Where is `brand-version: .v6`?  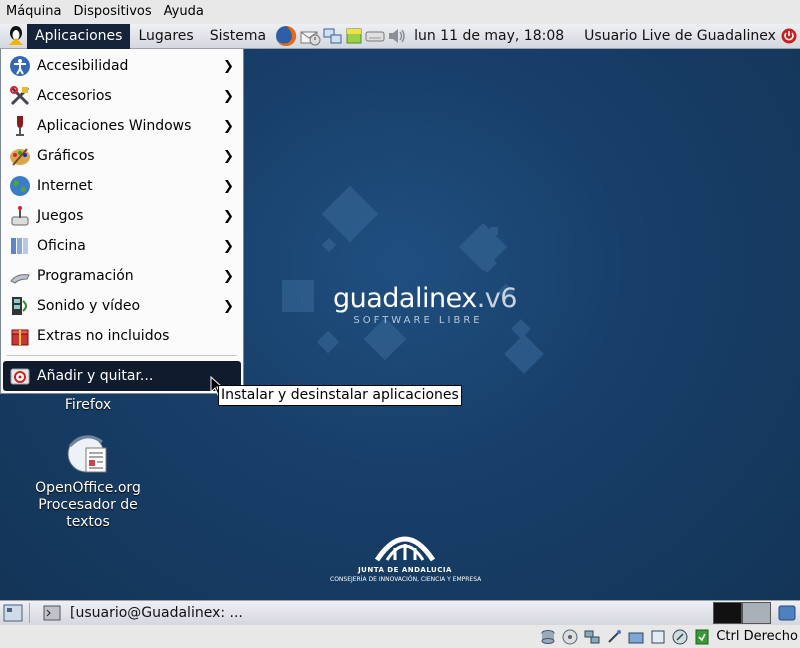 brand-version: .v6 is located at coordinates (497, 298).